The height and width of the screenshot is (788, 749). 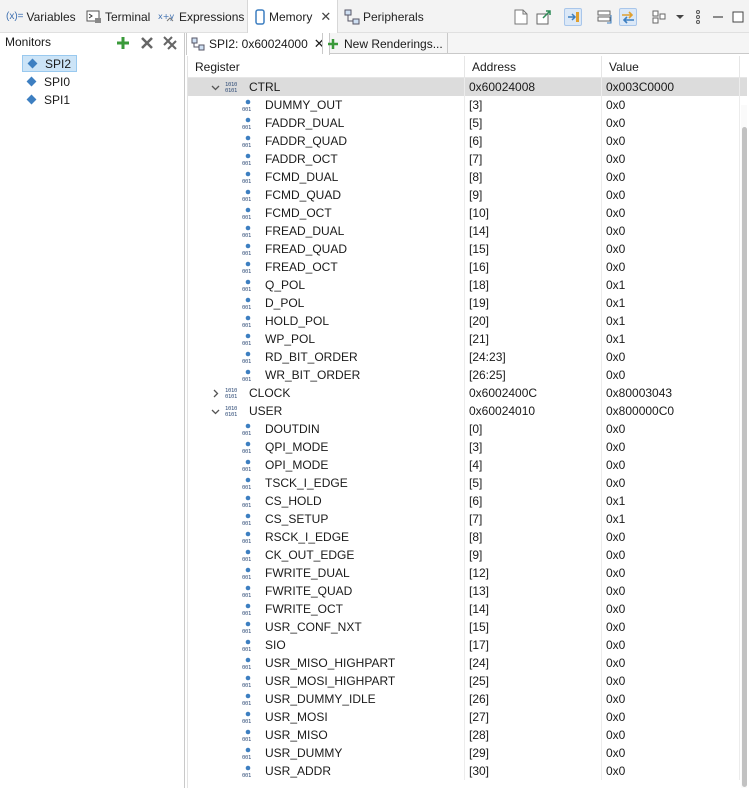 I want to click on field-row: 001 USR_DUMMY [29] 0x0, so click(x=467, y=753).